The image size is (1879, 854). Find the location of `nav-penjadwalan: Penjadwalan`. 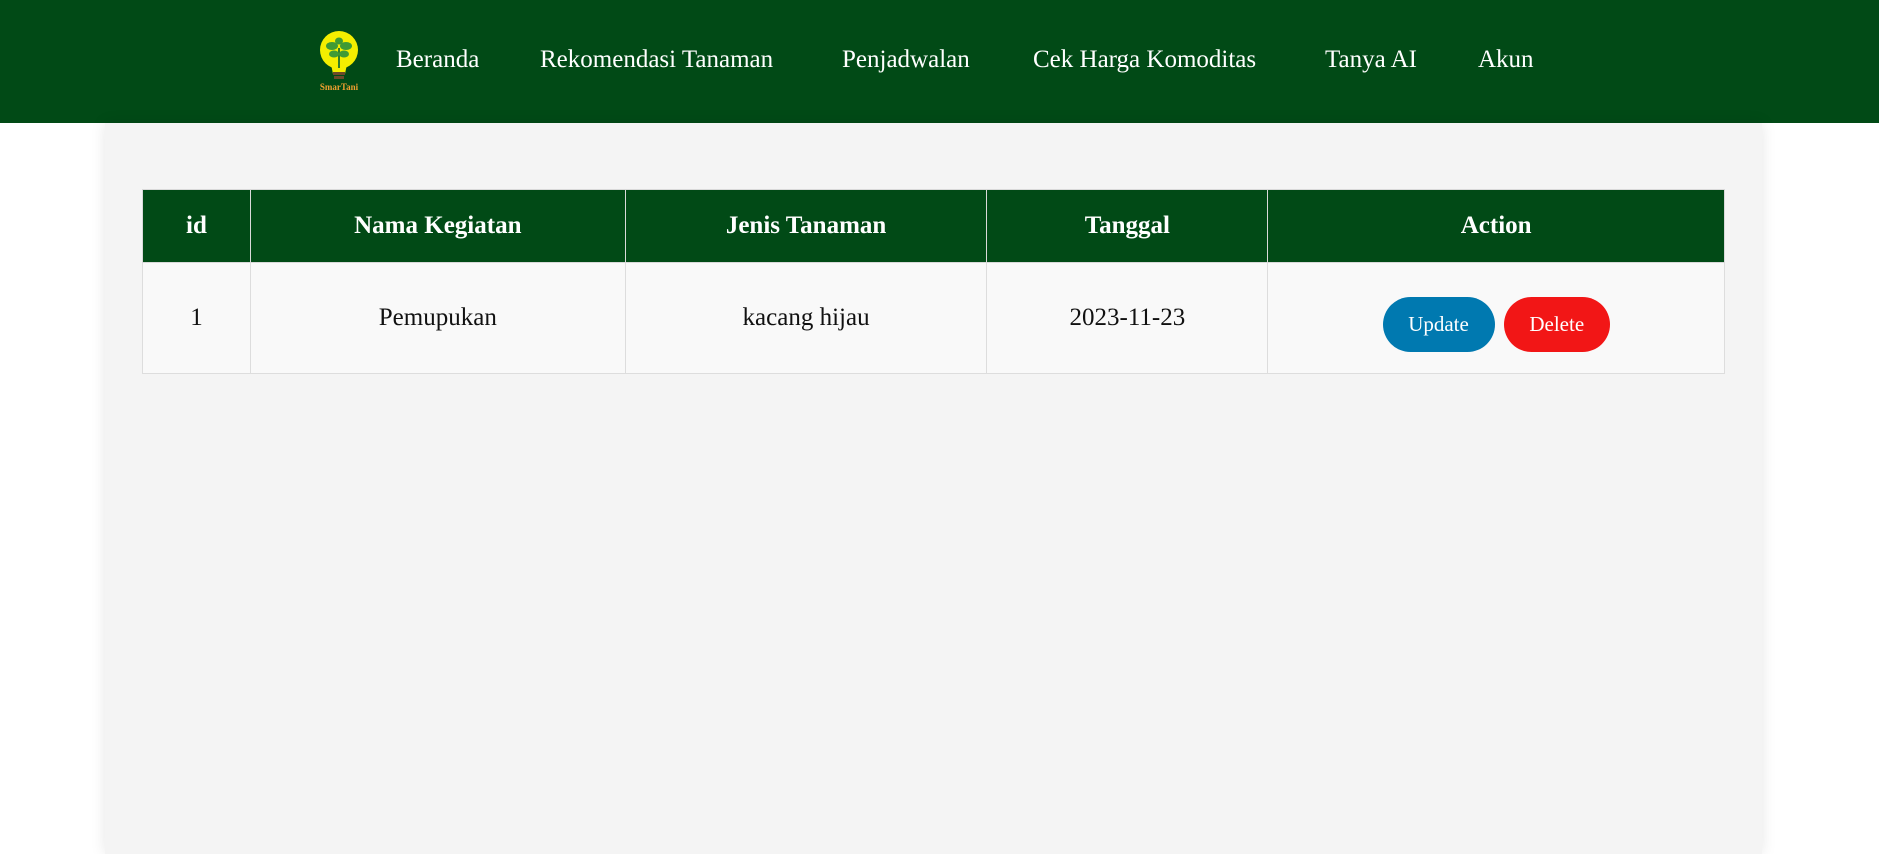

nav-penjadwalan: Penjadwalan is located at coordinates (906, 60).